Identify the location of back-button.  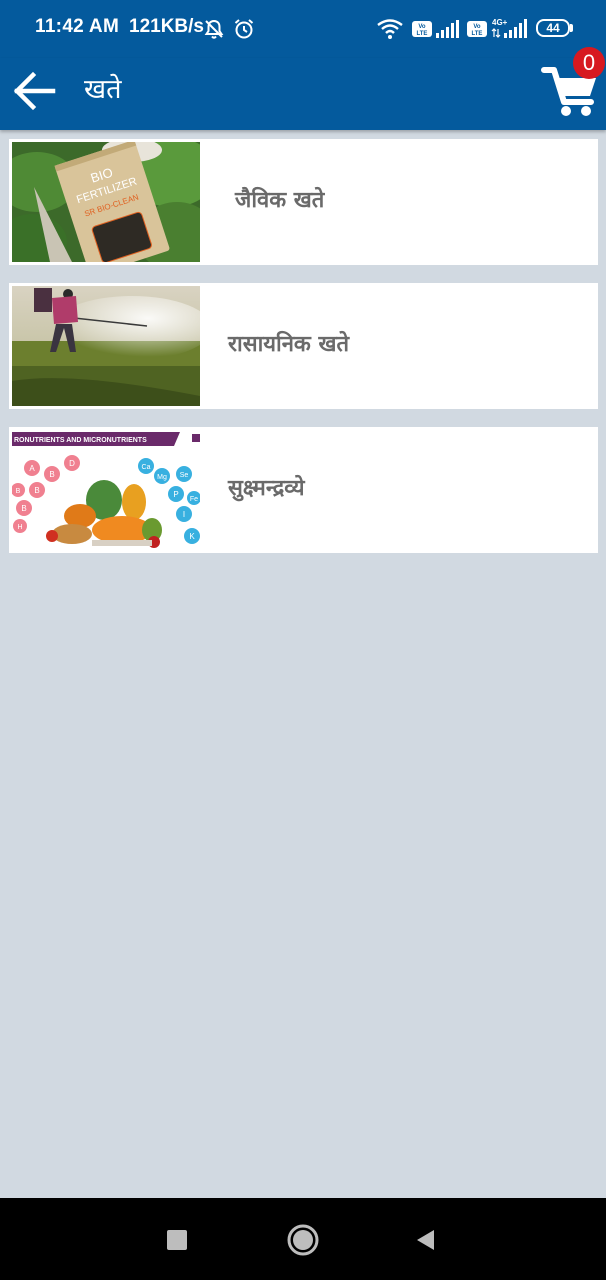
(35, 91).